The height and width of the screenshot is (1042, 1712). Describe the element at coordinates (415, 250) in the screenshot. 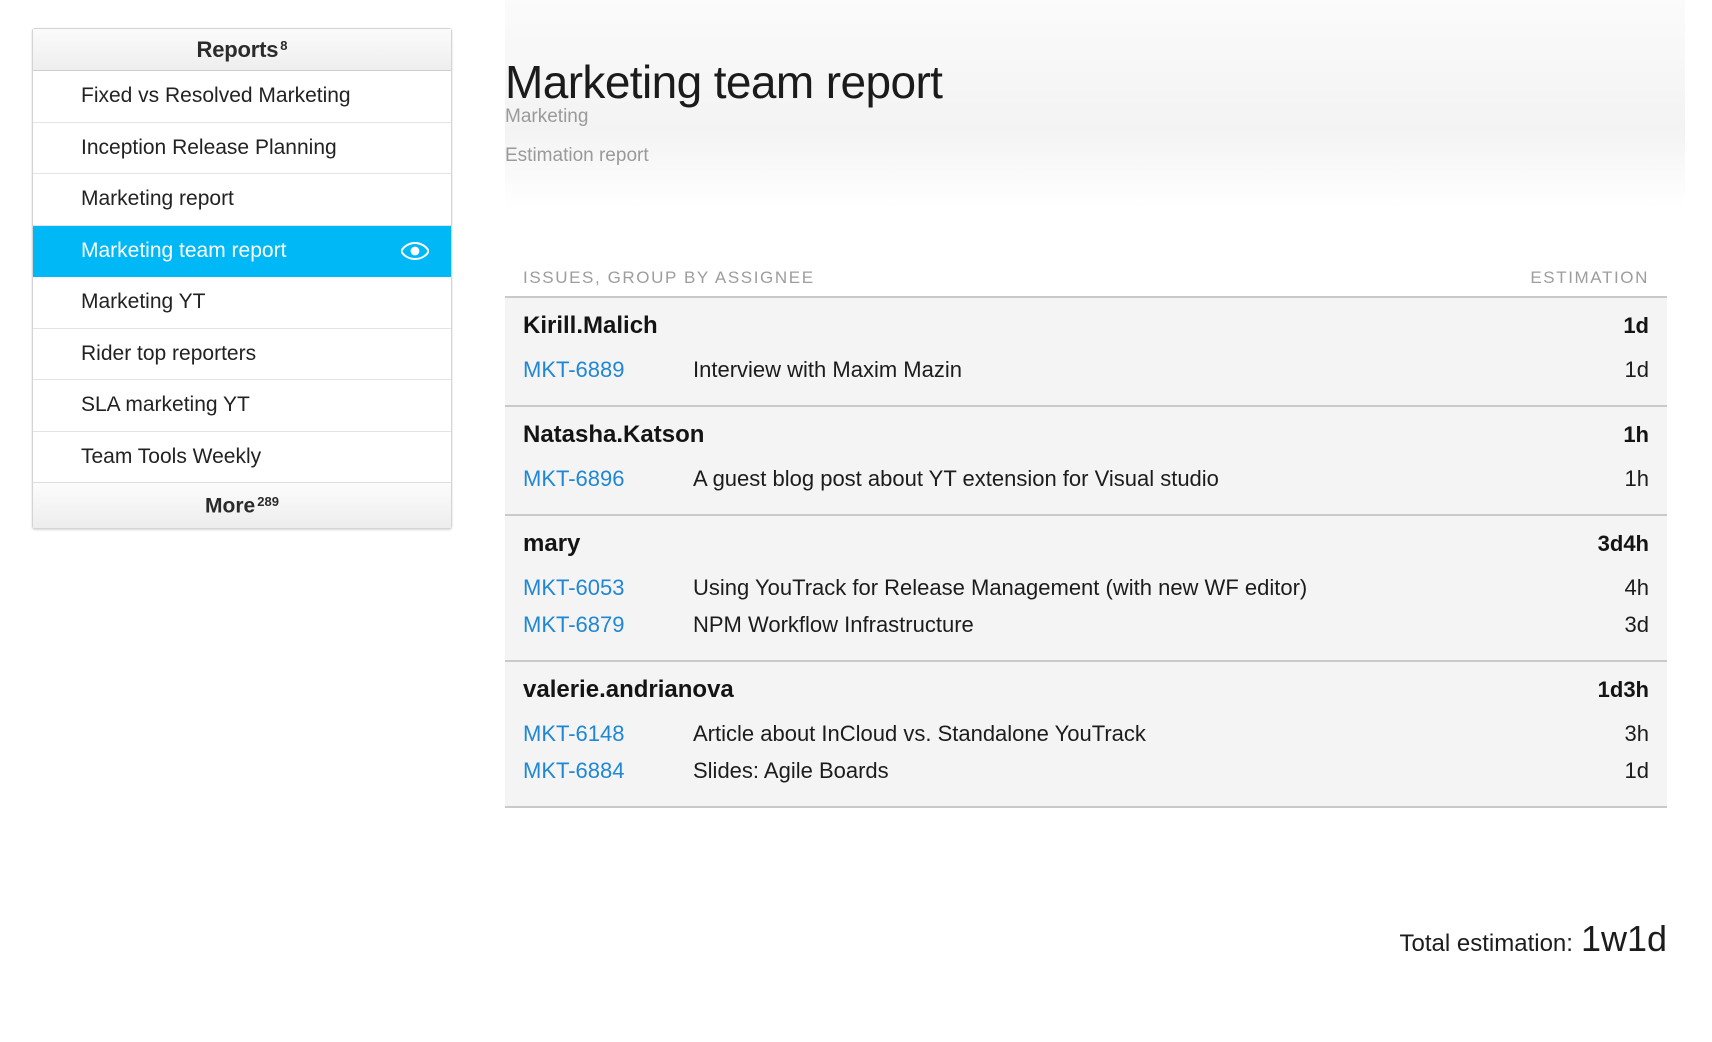

I see `eye-icon` at that location.